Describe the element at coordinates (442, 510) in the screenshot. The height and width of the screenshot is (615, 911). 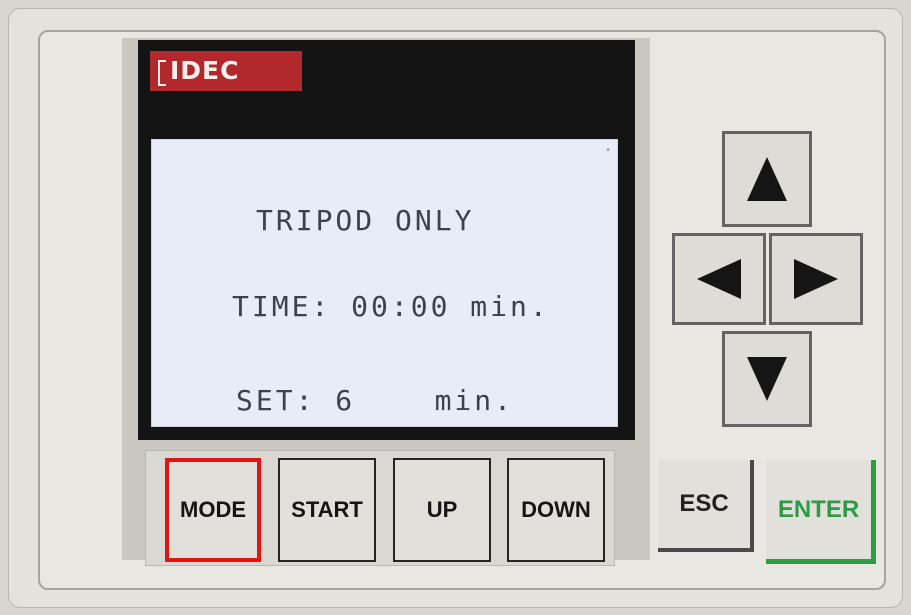
I see `up-button: UP` at that location.